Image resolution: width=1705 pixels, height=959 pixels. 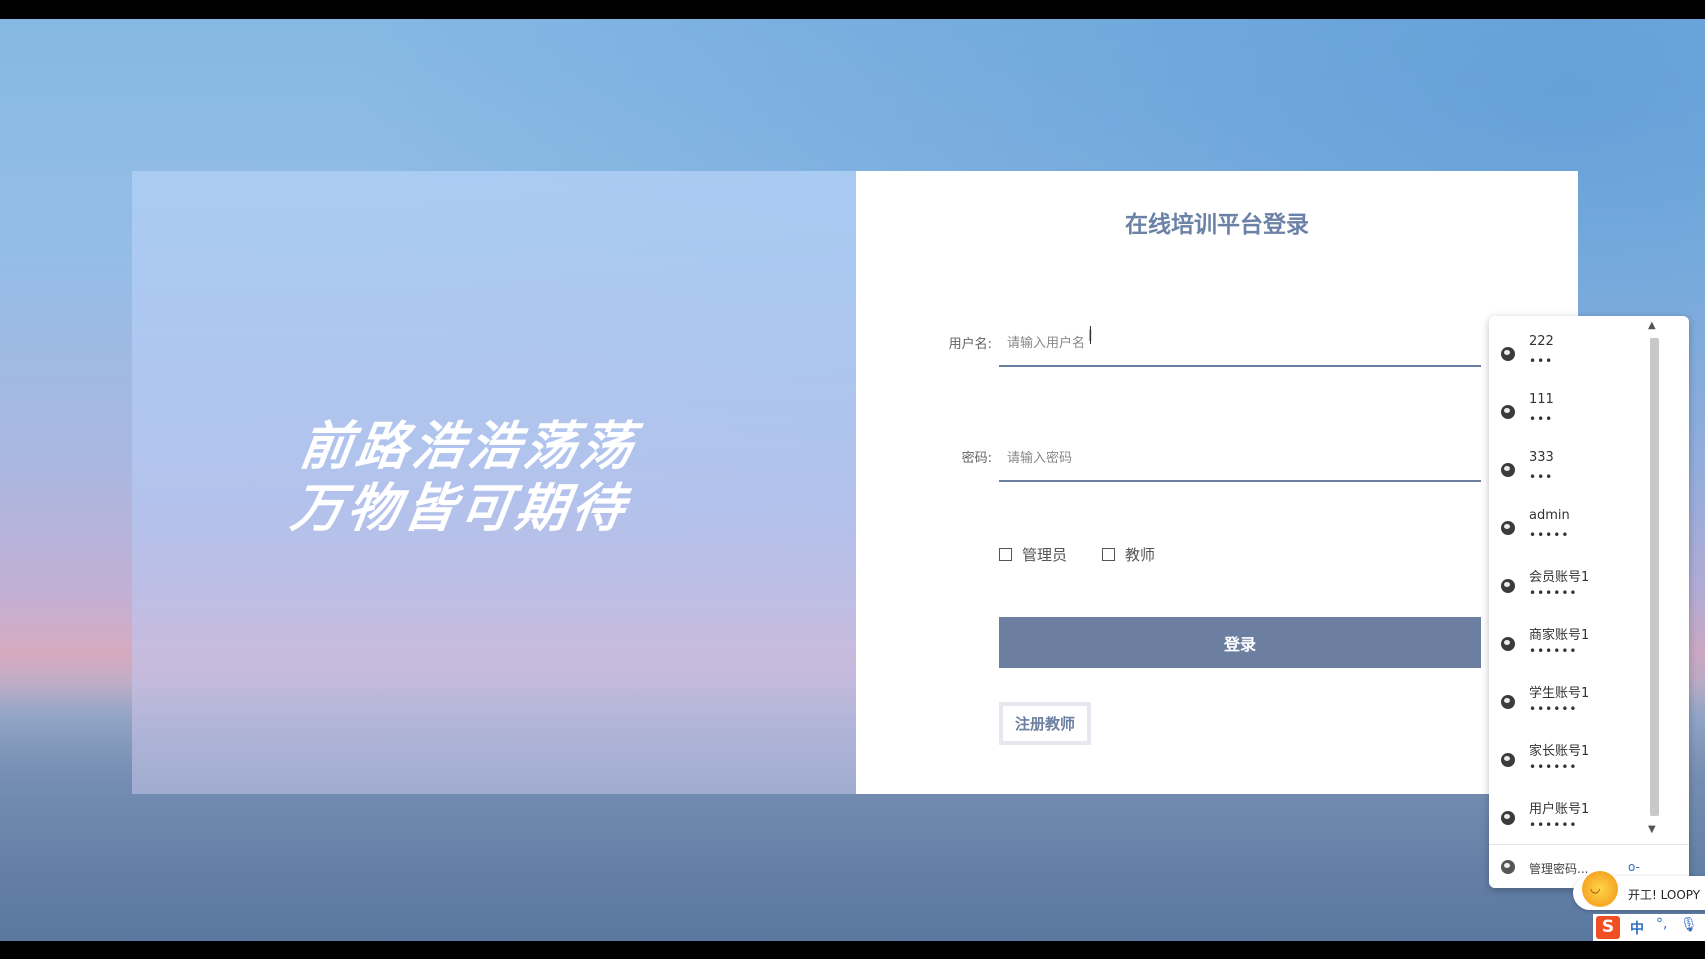 What do you see at coordinates (1564, 527) in the screenshot?
I see `saved-account-item: admin •••••` at bounding box center [1564, 527].